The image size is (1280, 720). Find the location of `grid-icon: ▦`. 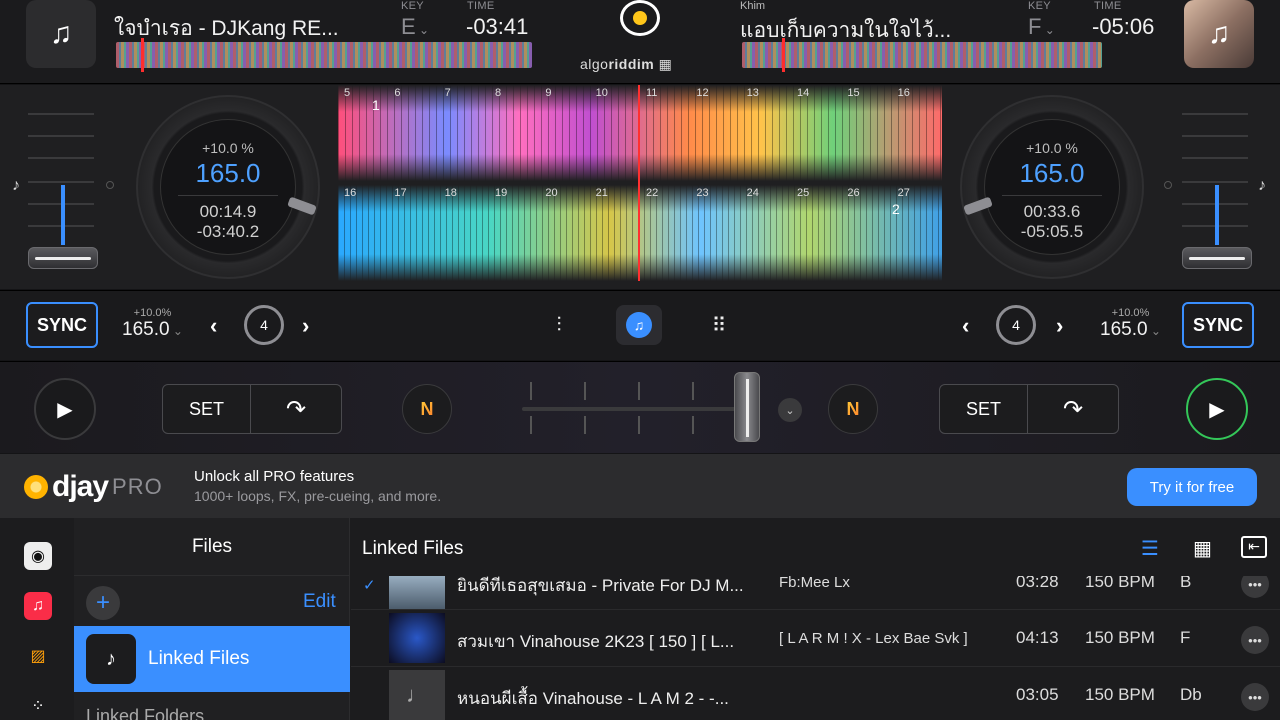

grid-icon: ▦ is located at coordinates (665, 64).